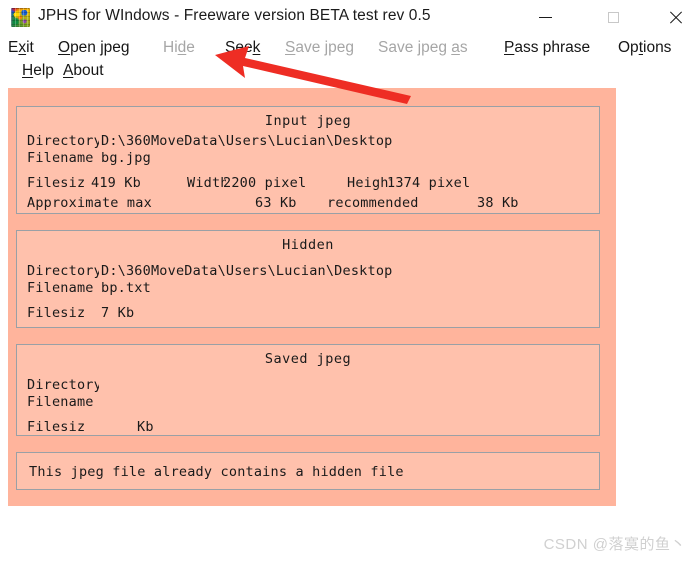 The image size is (700, 568). I want to click on menu-item-seek: Seek, so click(242, 48).